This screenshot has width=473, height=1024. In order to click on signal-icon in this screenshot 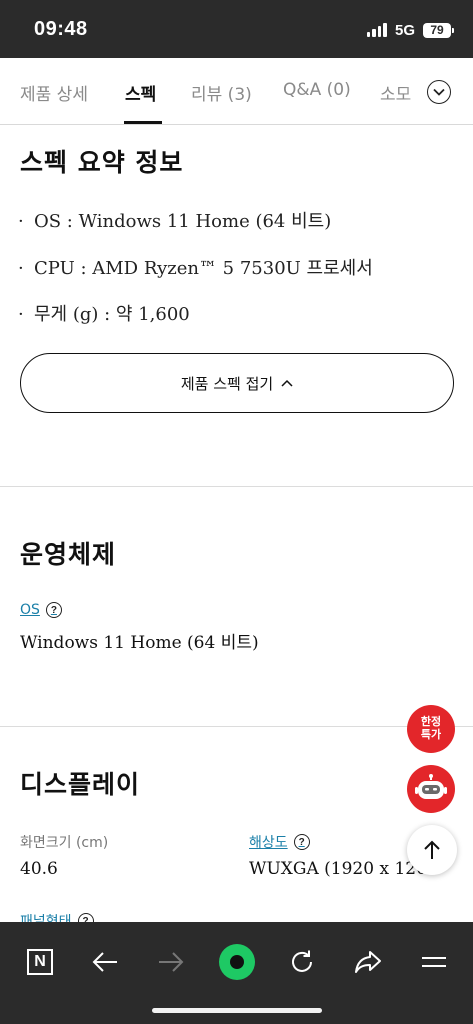, I will do `click(376, 30)`.